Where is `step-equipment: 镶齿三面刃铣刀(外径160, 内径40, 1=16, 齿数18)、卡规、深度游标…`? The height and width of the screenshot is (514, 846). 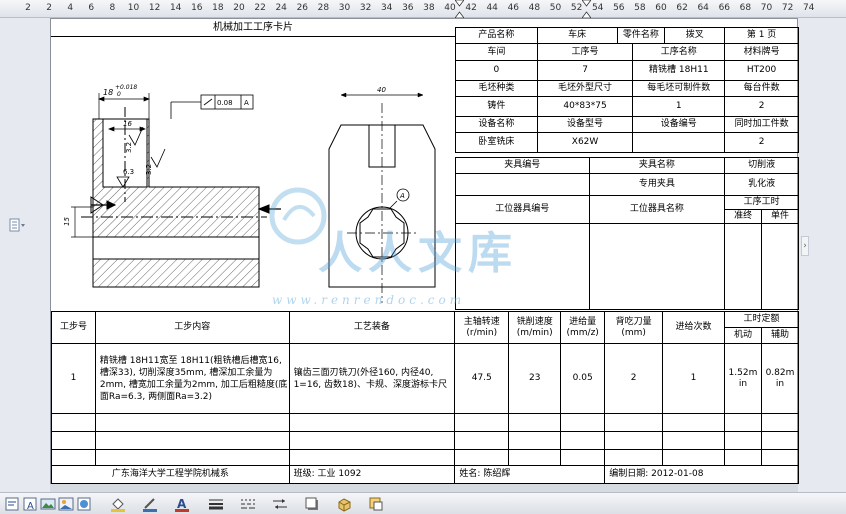 step-equipment: 镶齿三面刃铣刀(外径160, 内径40, 1=16, 齿数18)、卡规、深度游标… is located at coordinates (372, 378).